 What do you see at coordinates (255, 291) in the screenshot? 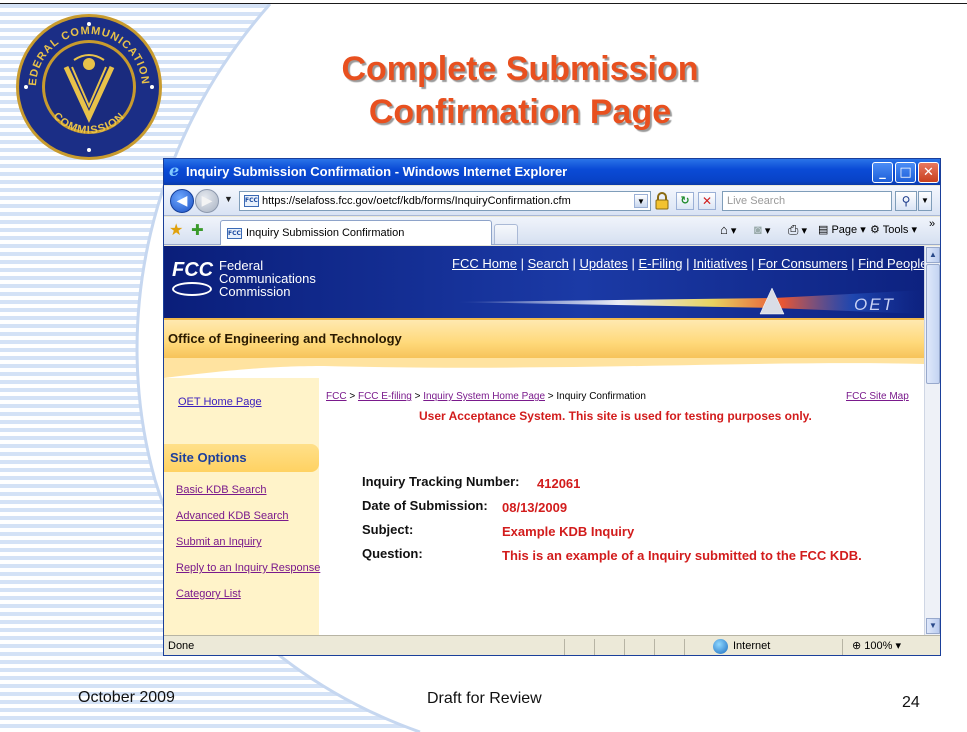
I see `agency-line3: Commission` at bounding box center [255, 291].